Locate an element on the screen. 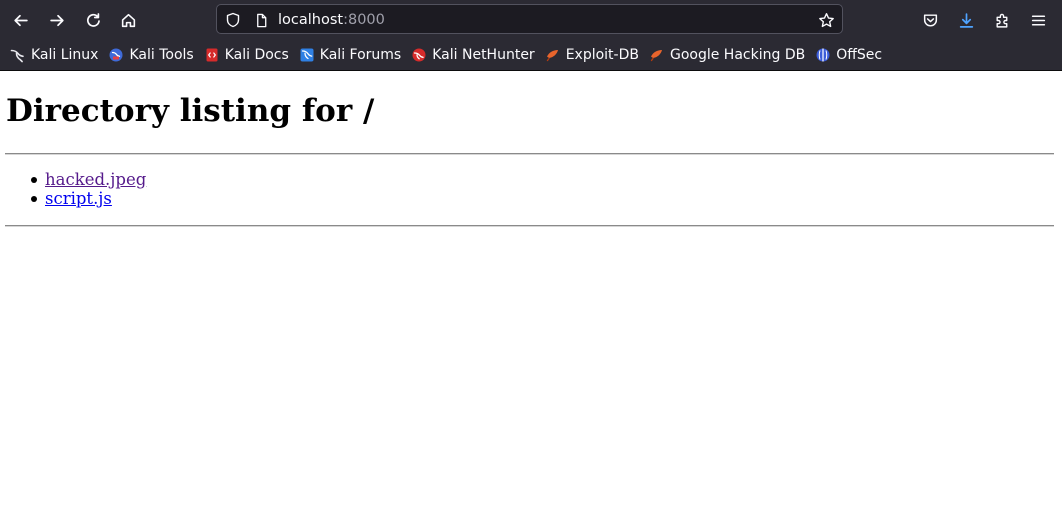 This screenshot has width=1062, height=508. divider-top is located at coordinates (529, 154).